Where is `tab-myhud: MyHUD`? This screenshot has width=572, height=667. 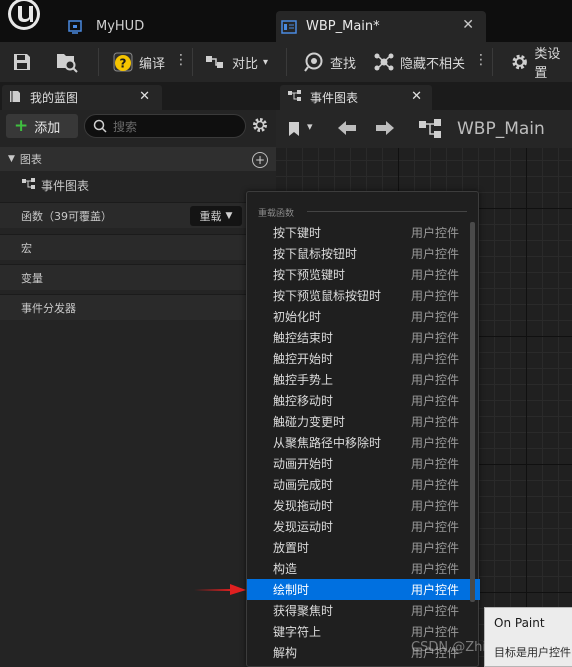
tab-myhud: MyHUD is located at coordinates (162, 26).